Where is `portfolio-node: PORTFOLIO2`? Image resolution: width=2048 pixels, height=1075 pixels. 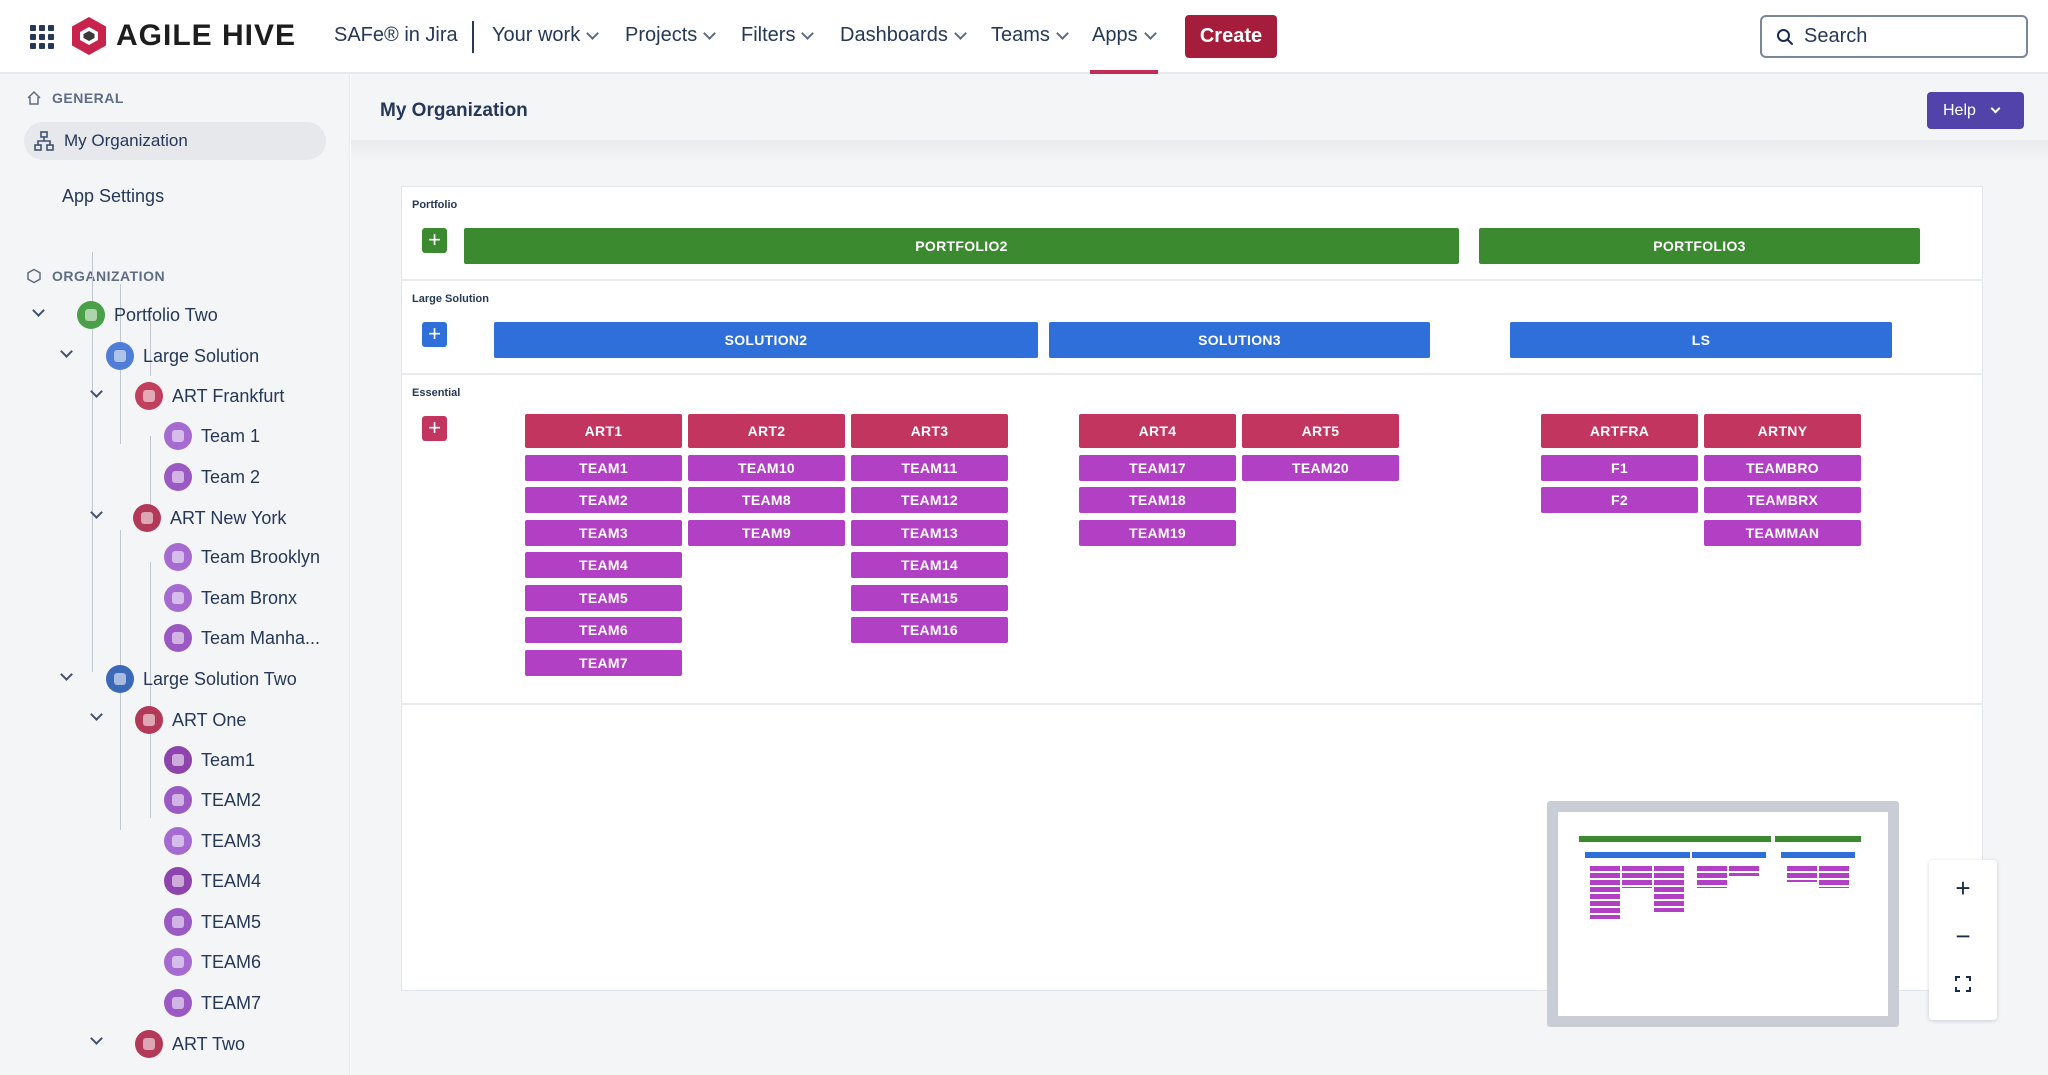 portfolio-node: PORTFOLIO2 is located at coordinates (961, 246).